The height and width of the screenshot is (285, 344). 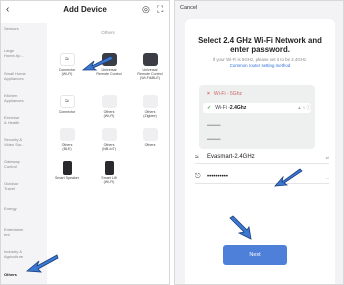 What do you see at coordinates (218, 177) in the screenshot?
I see `password-value: ••••••••••` at bounding box center [218, 177].